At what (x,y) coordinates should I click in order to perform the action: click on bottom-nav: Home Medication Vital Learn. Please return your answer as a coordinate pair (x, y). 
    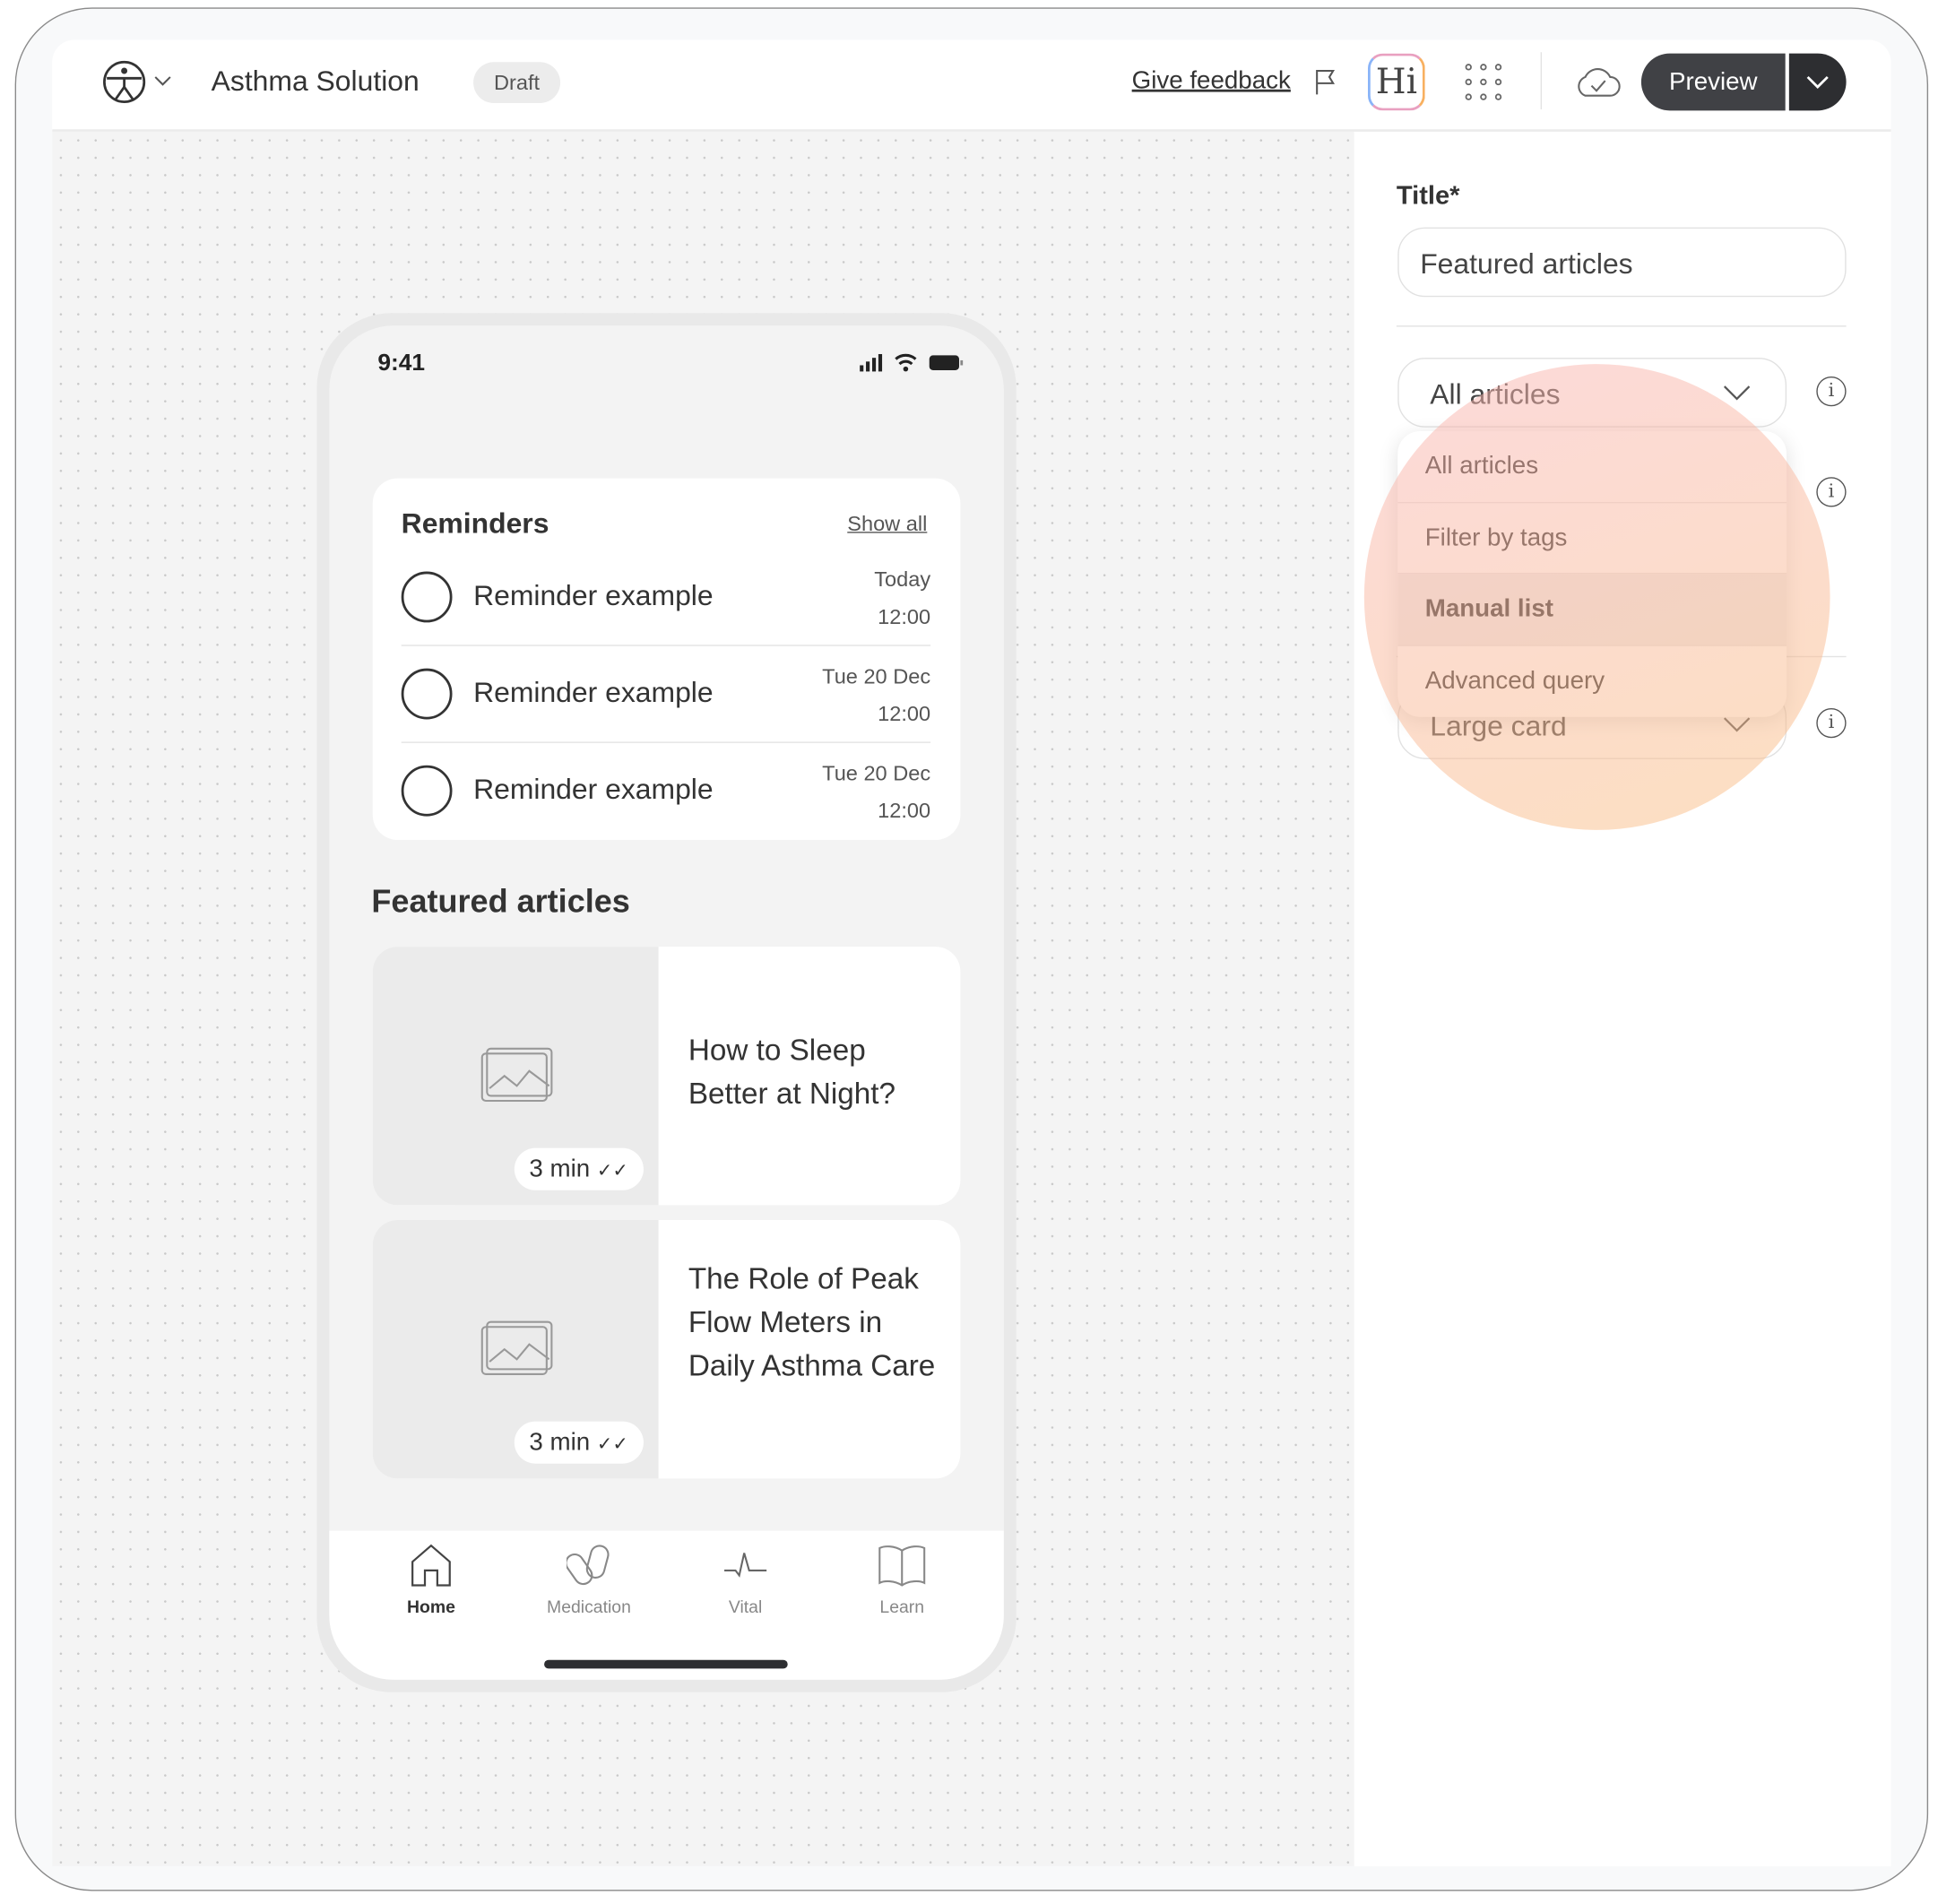
    Looking at the image, I should click on (666, 1605).